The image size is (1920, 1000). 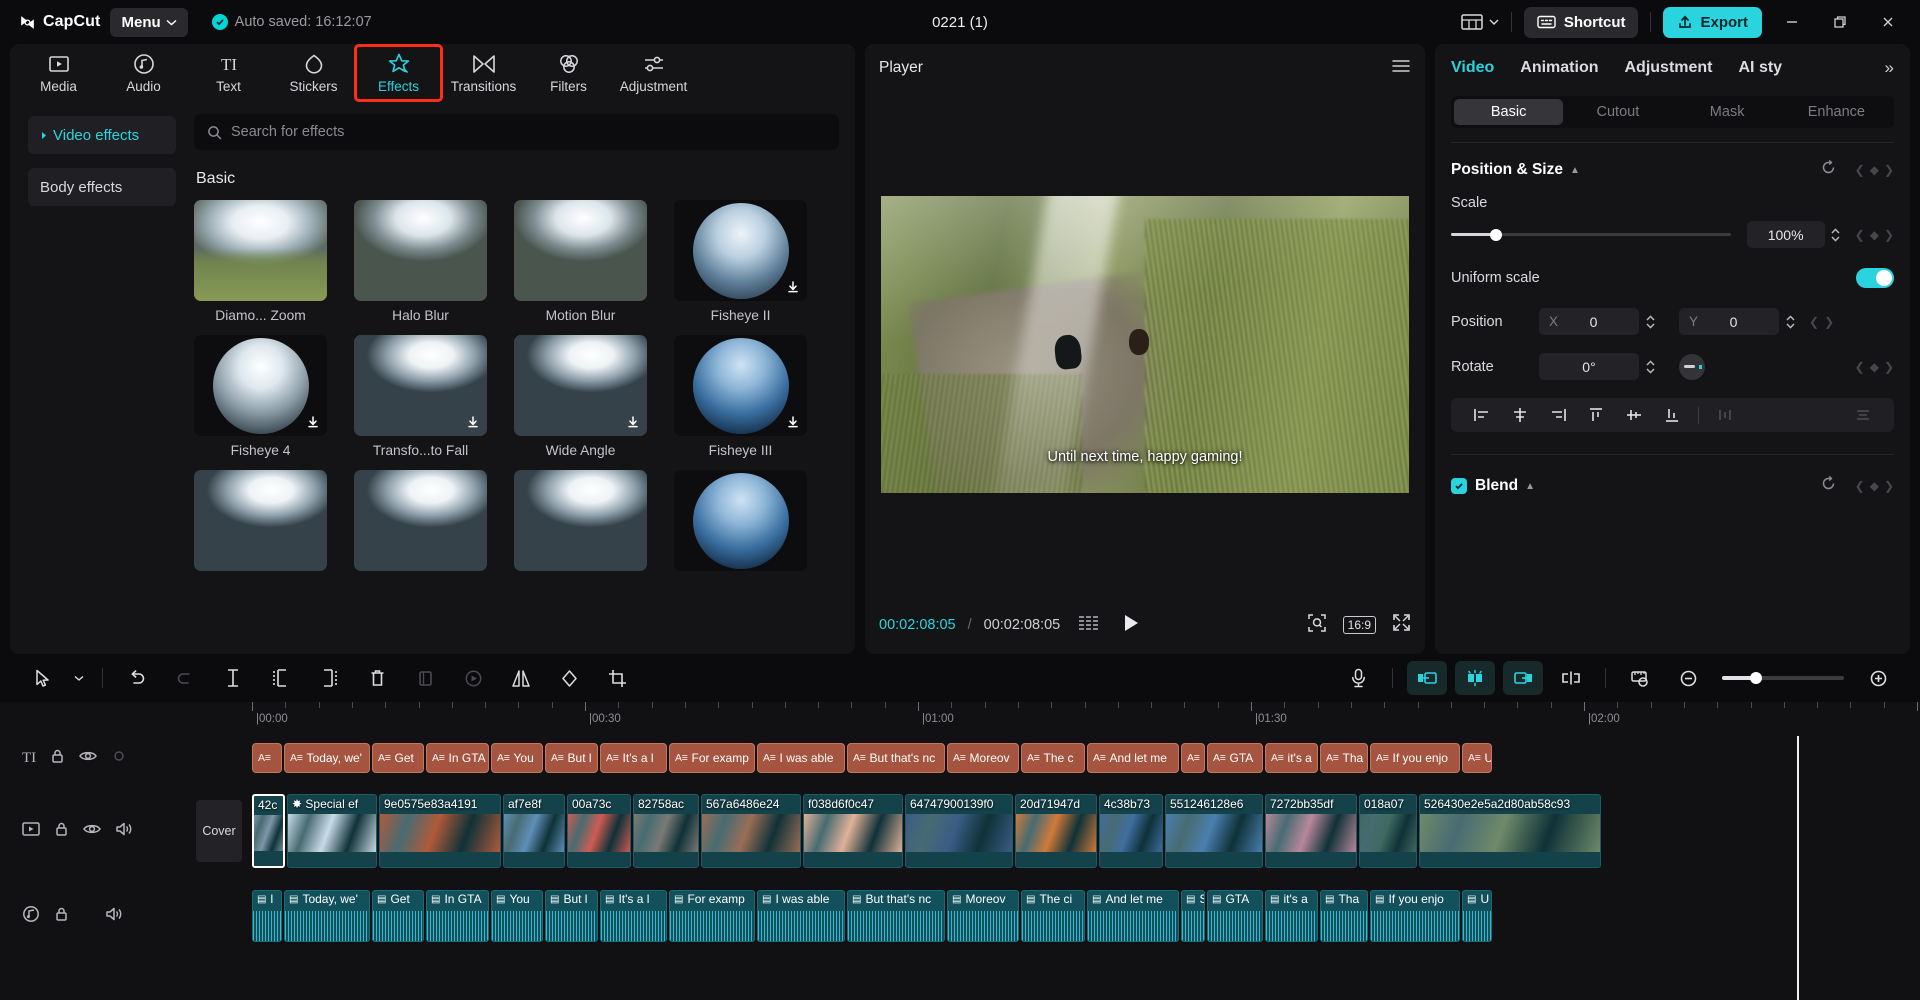 What do you see at coordinates (1388, 831) in the screenshot?
I see `video-clip: 018a07` at bounding box center [1388, 831].